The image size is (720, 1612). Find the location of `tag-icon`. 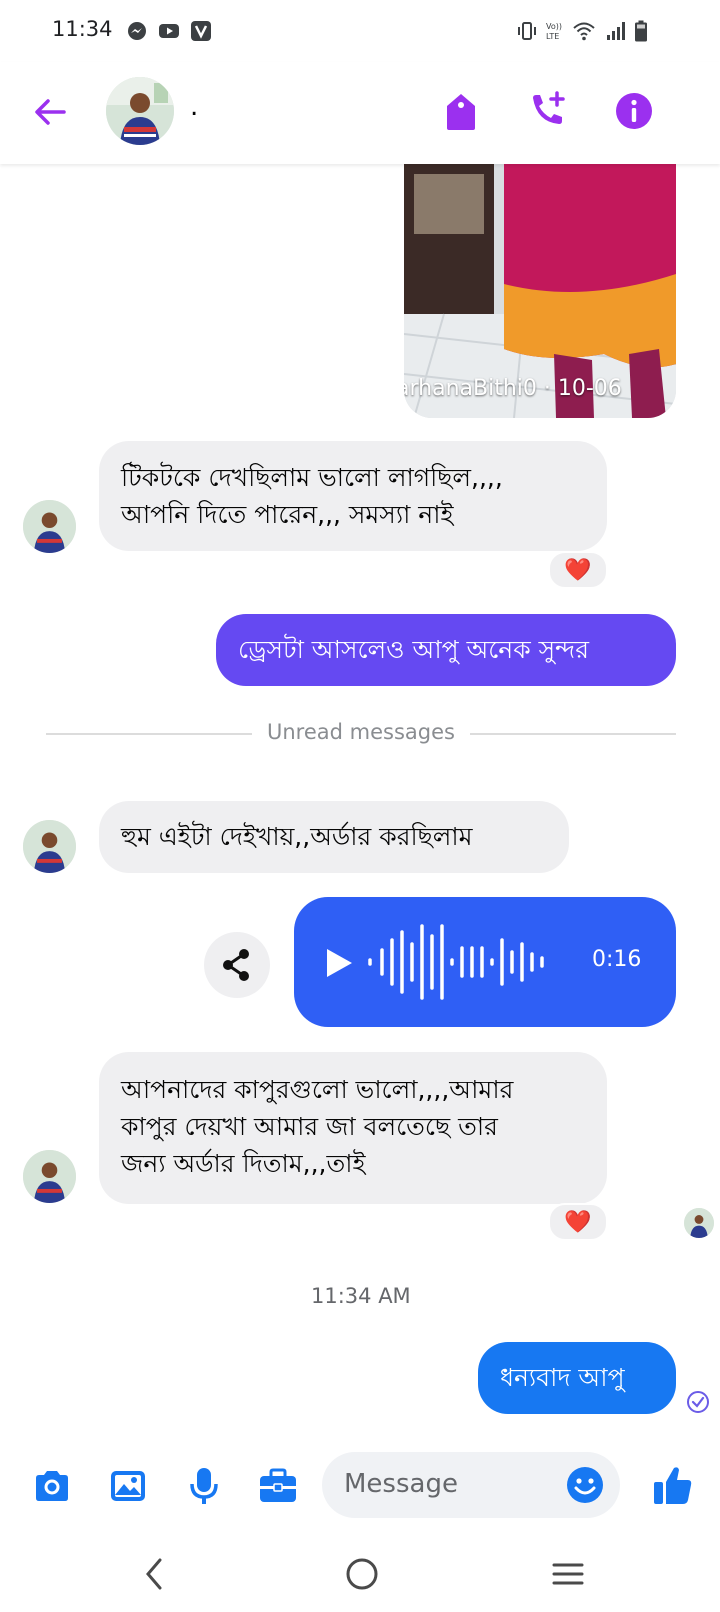

tag-icon is located at coordinates (461, 112).